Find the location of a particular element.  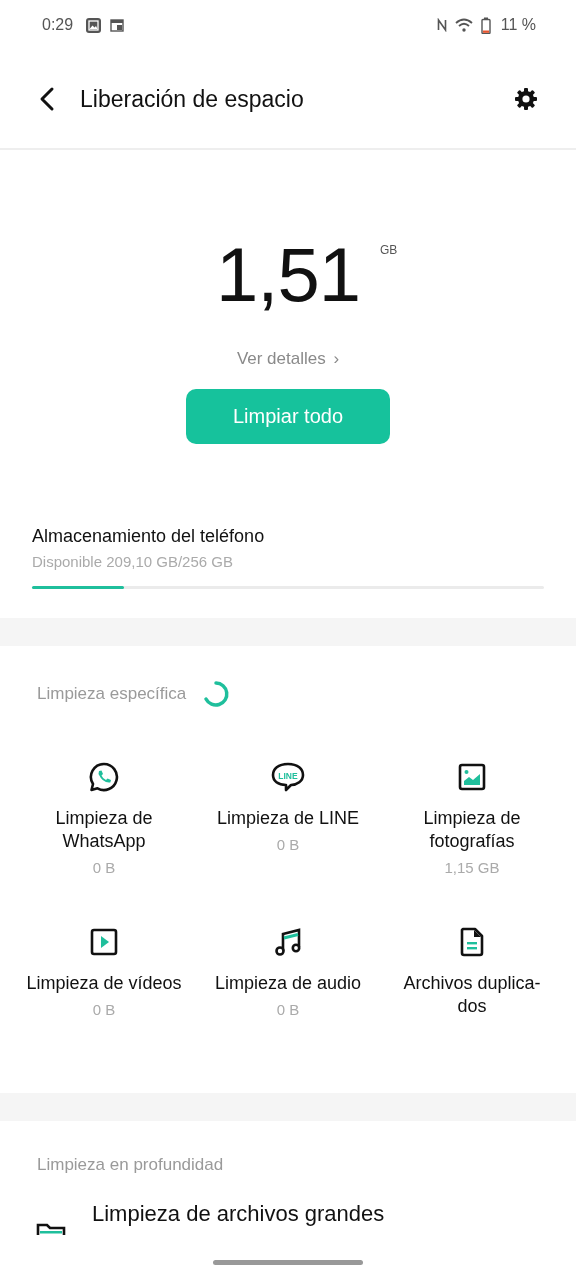

storage-title: Almacenamiento del teléfono is located at coordinates (149, 536).